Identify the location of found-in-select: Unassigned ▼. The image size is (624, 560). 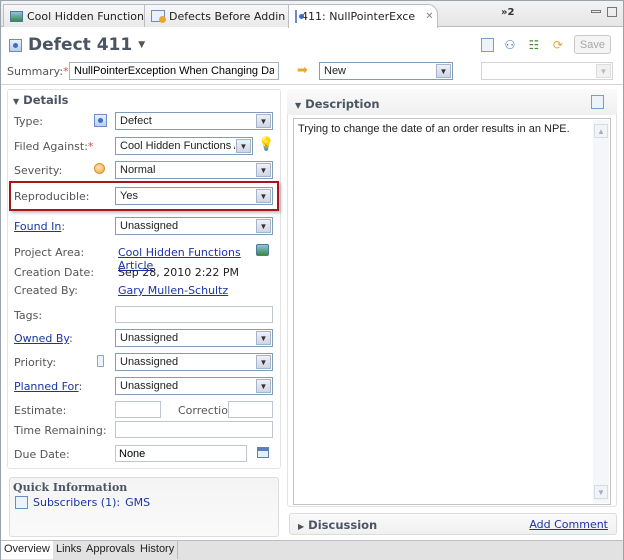
(194, 226).